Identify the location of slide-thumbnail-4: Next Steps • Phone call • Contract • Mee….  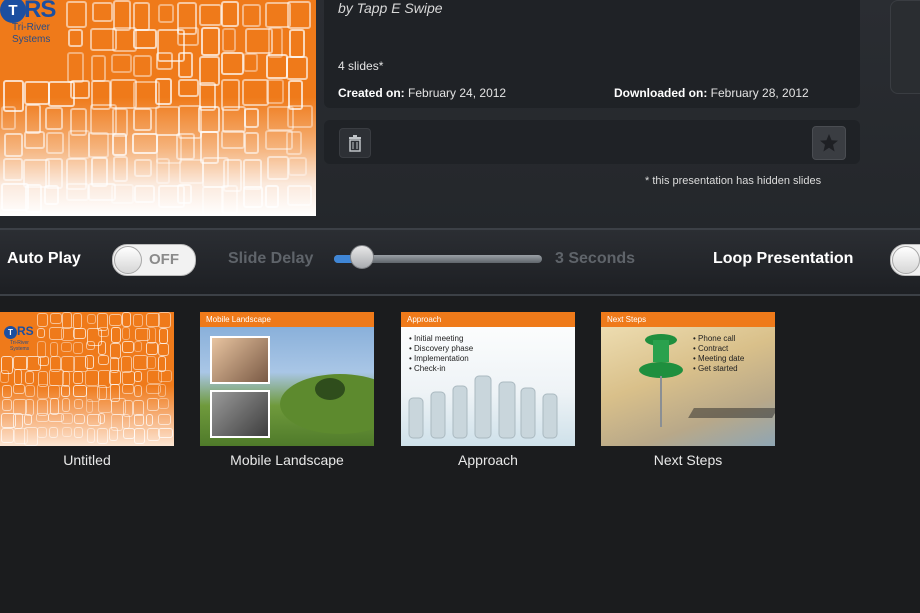
(688, 379).